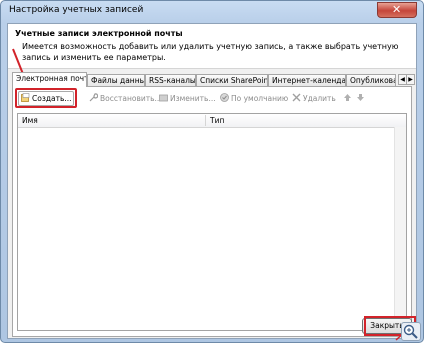  I want to click on tab-internet-calendars: Интернет-календари, so click(307, 80).